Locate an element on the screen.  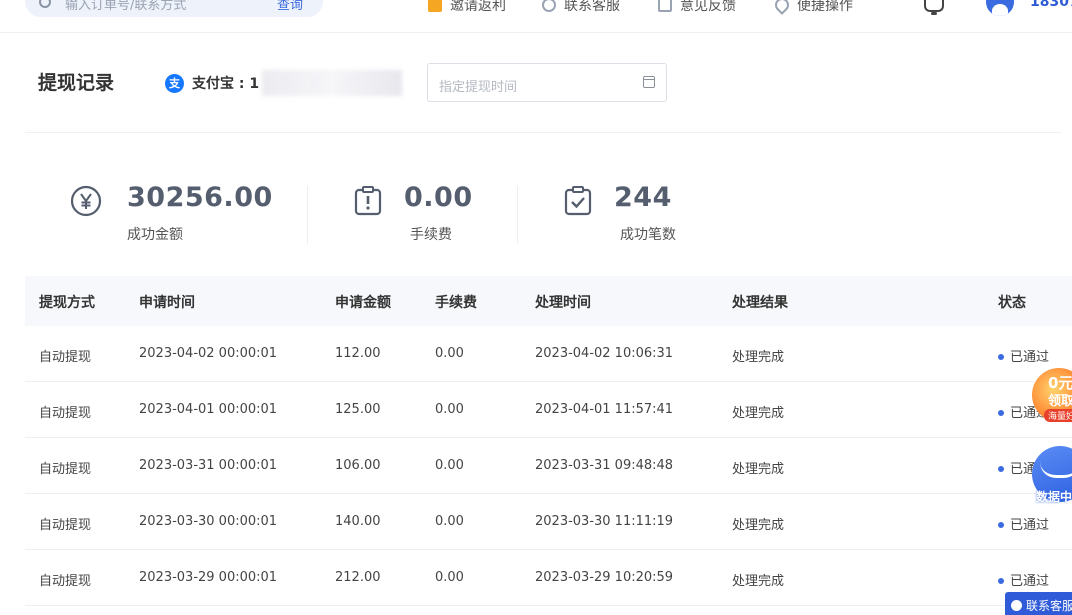
nav-support: 联系客服 is located at coordinates (581, 7).